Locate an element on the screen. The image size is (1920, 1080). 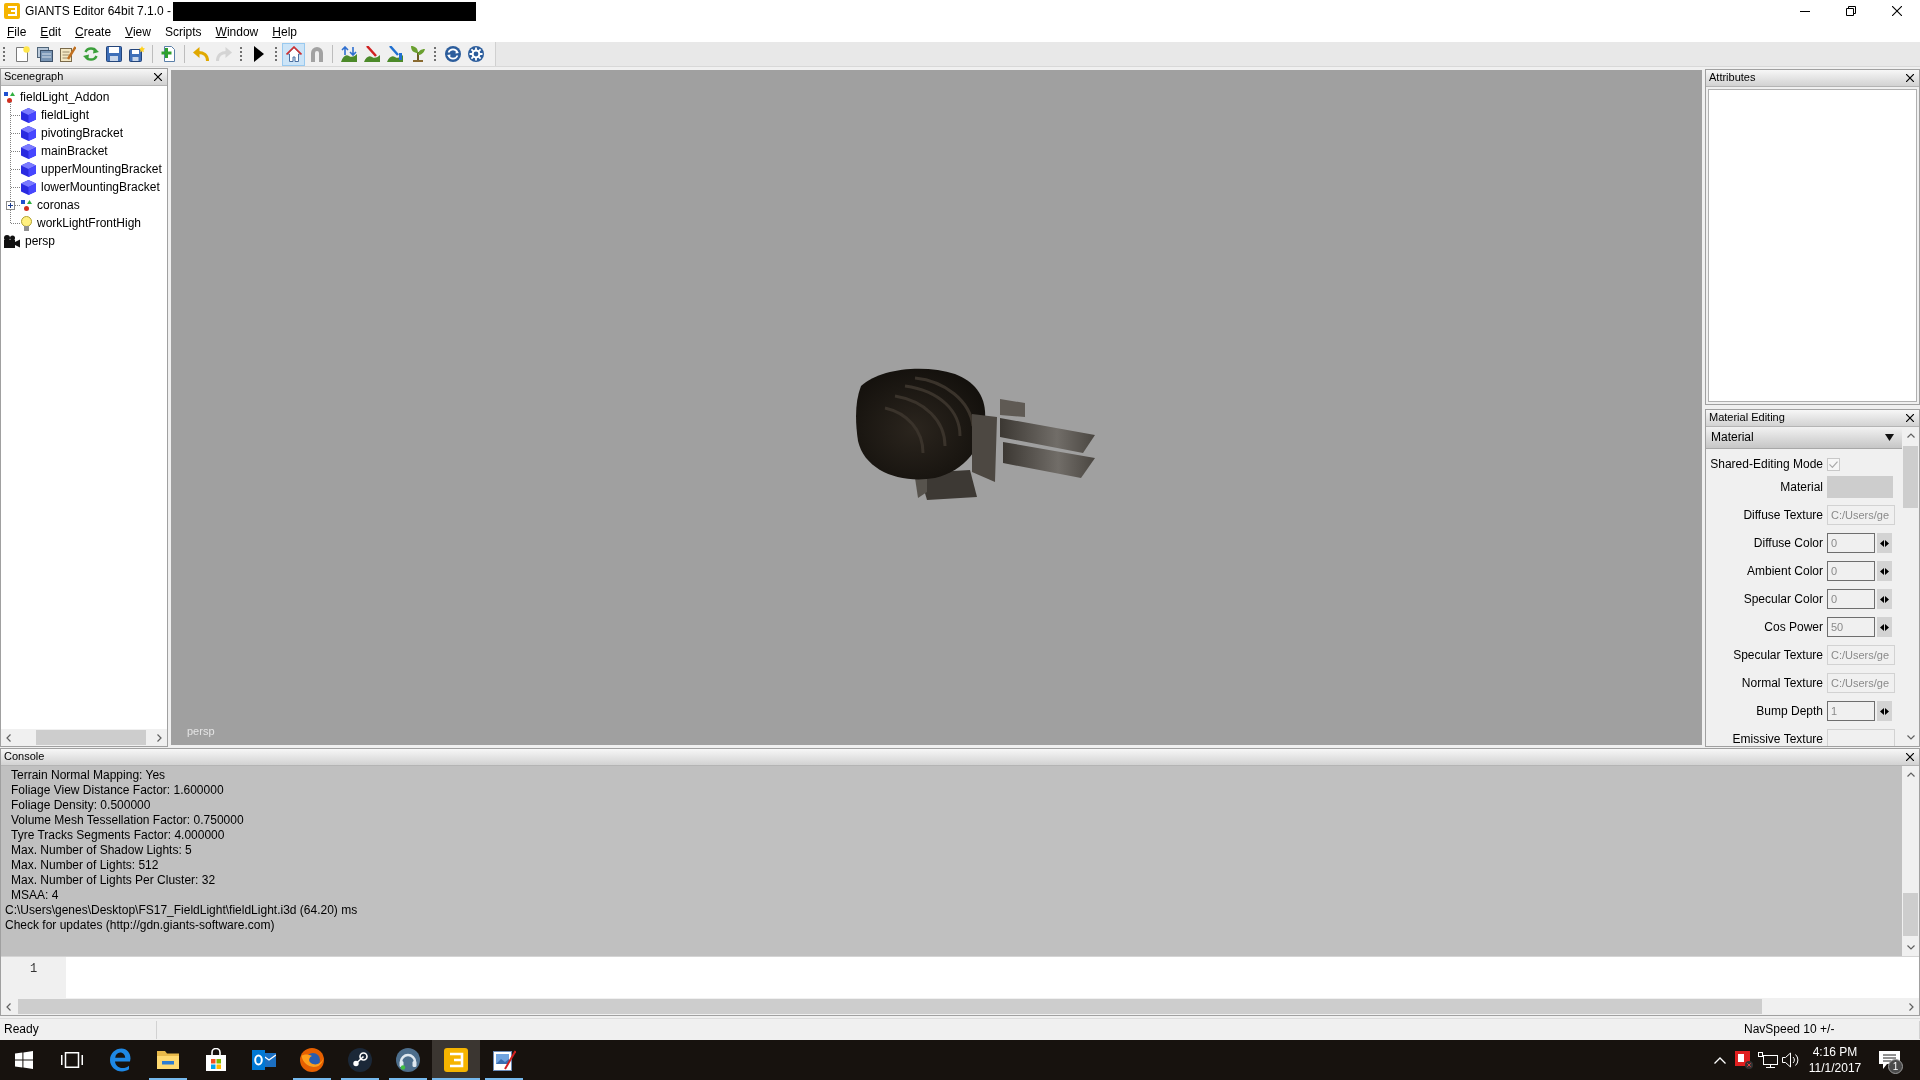
field-label: Normal Texture is located at coordinates (1781, 683).